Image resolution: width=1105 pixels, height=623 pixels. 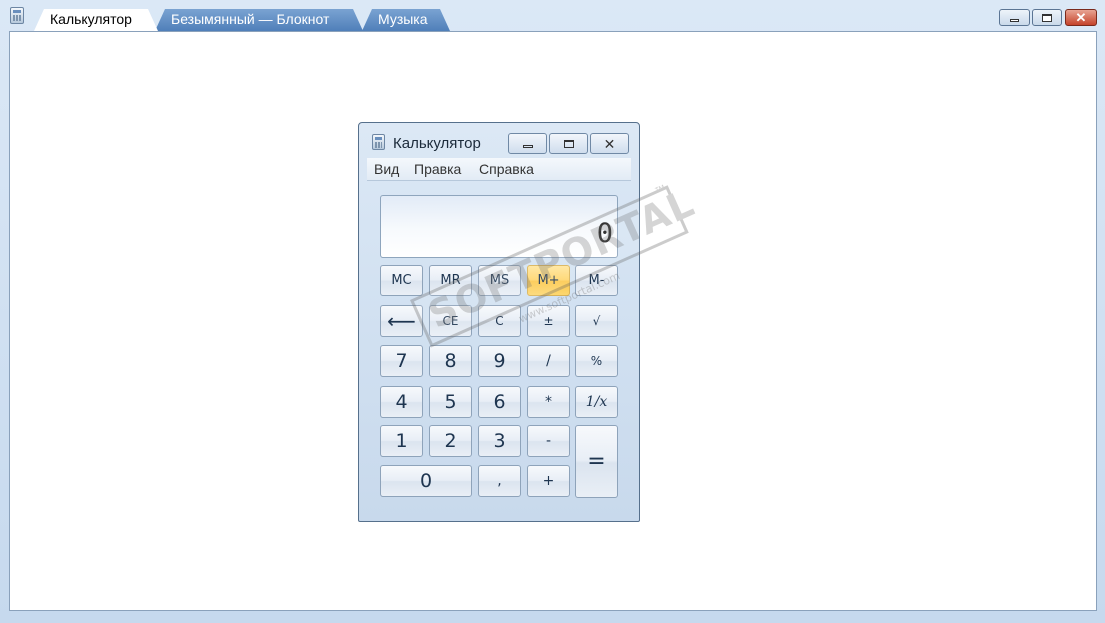 What do you see at coordinates (401, 402) in the screenshot?
I see `digit-4-button: 4` at bounding box center [401, 402].